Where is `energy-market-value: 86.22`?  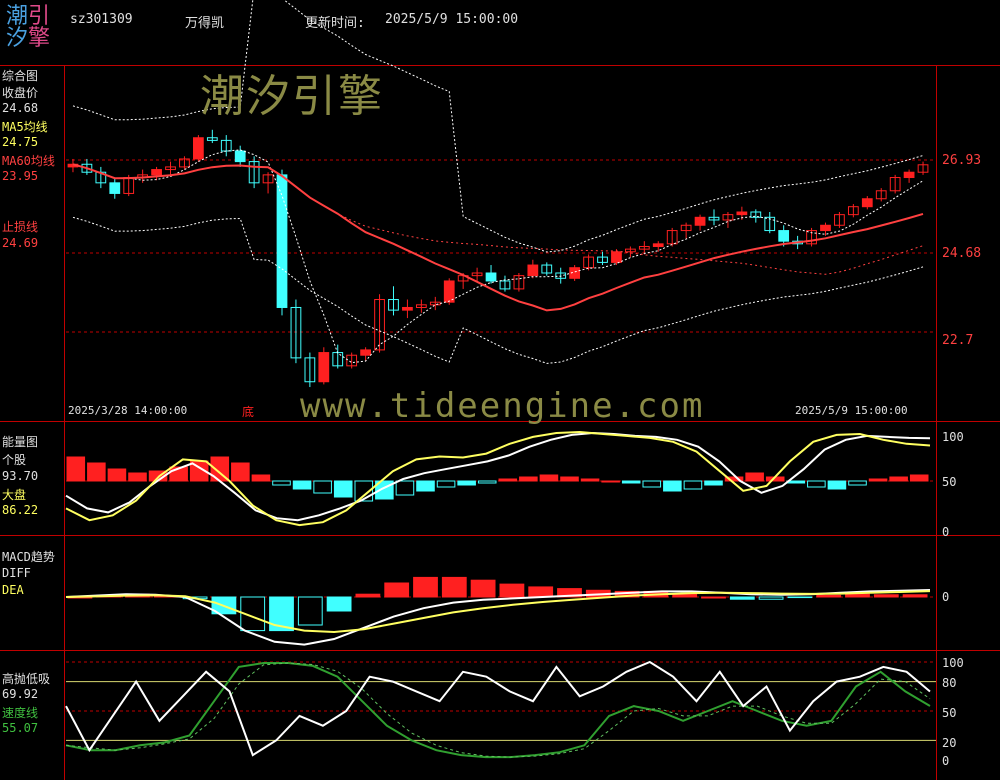
energy-market-value: 86.22 is located at coordinates (20, 510).